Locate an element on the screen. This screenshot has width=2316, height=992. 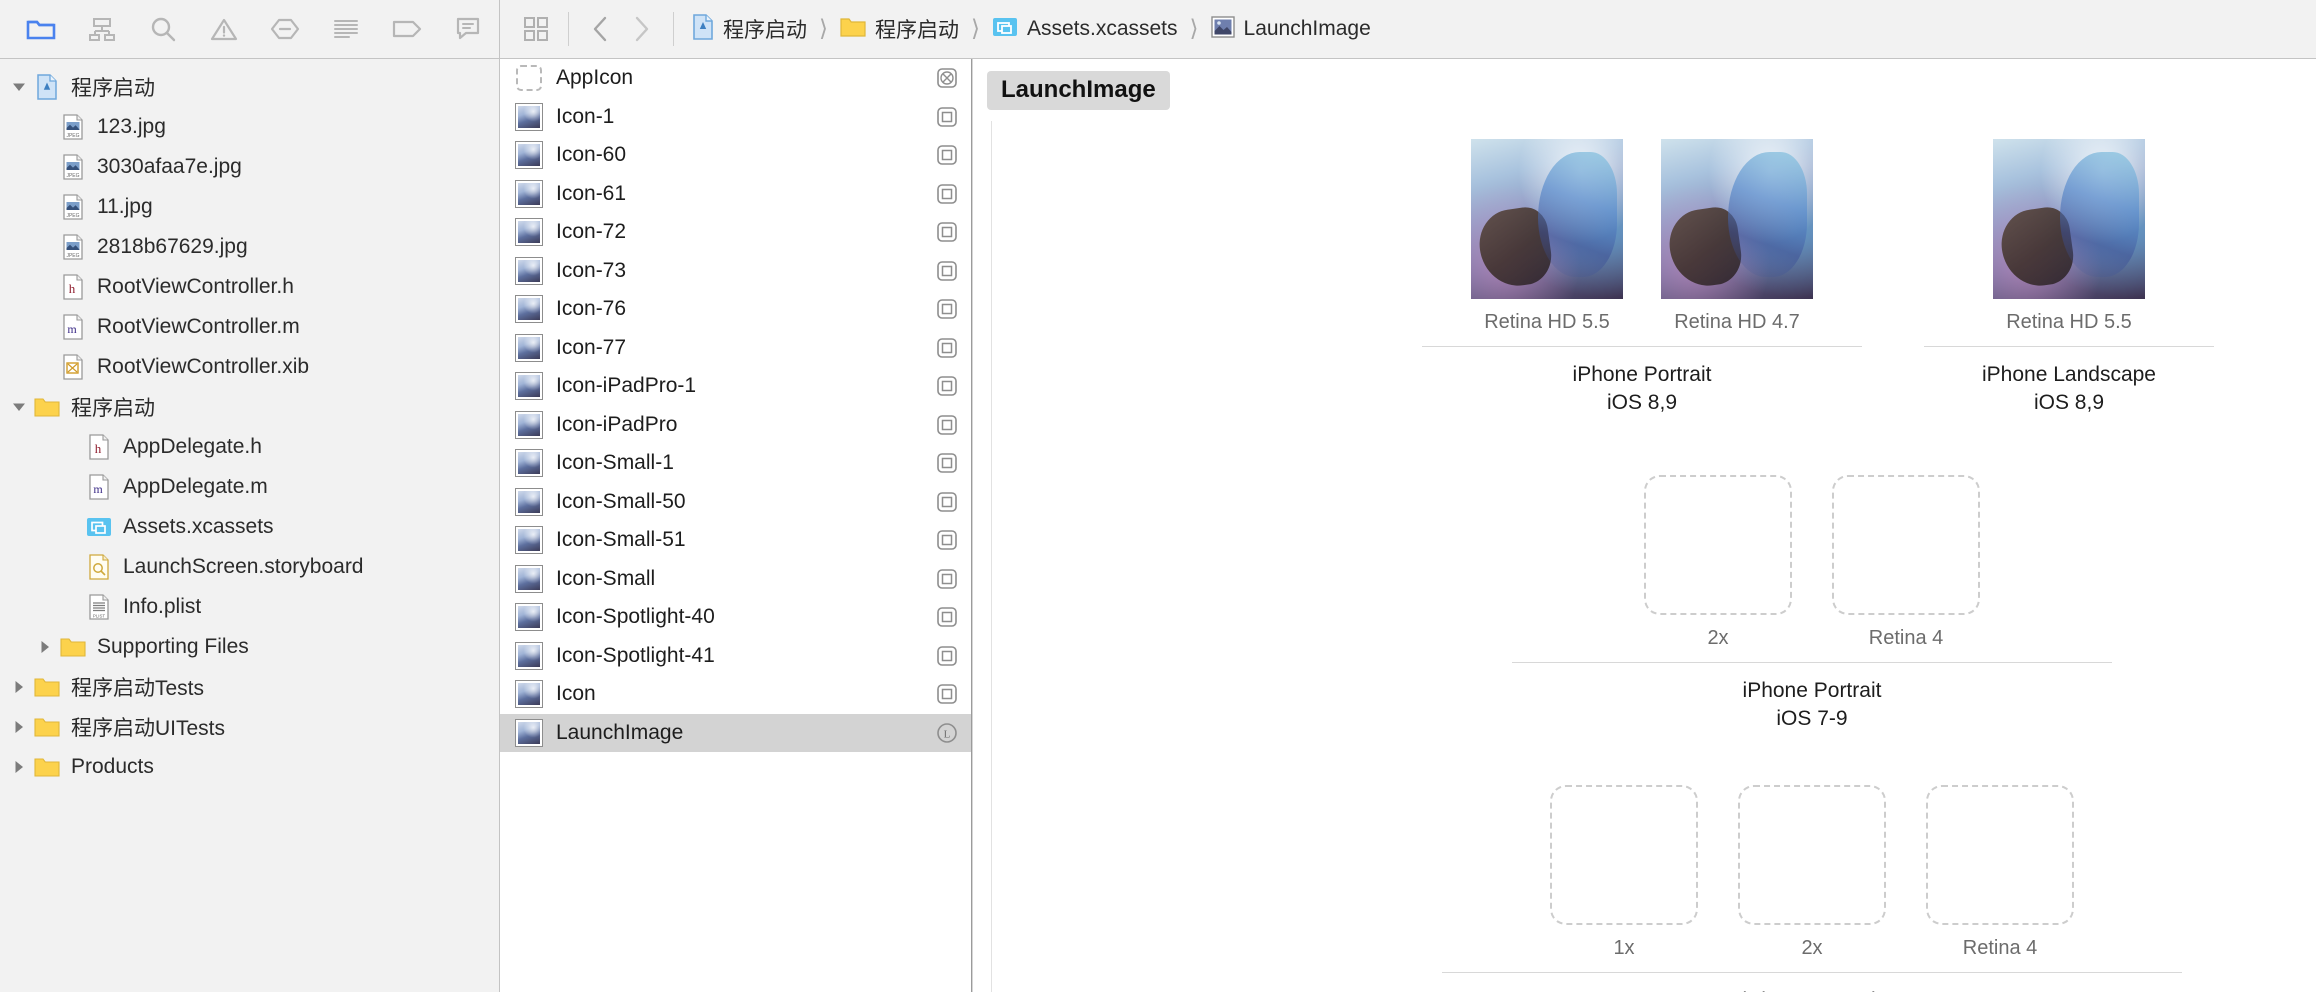
hierarchy-icon is located at coordinates (101, 29).